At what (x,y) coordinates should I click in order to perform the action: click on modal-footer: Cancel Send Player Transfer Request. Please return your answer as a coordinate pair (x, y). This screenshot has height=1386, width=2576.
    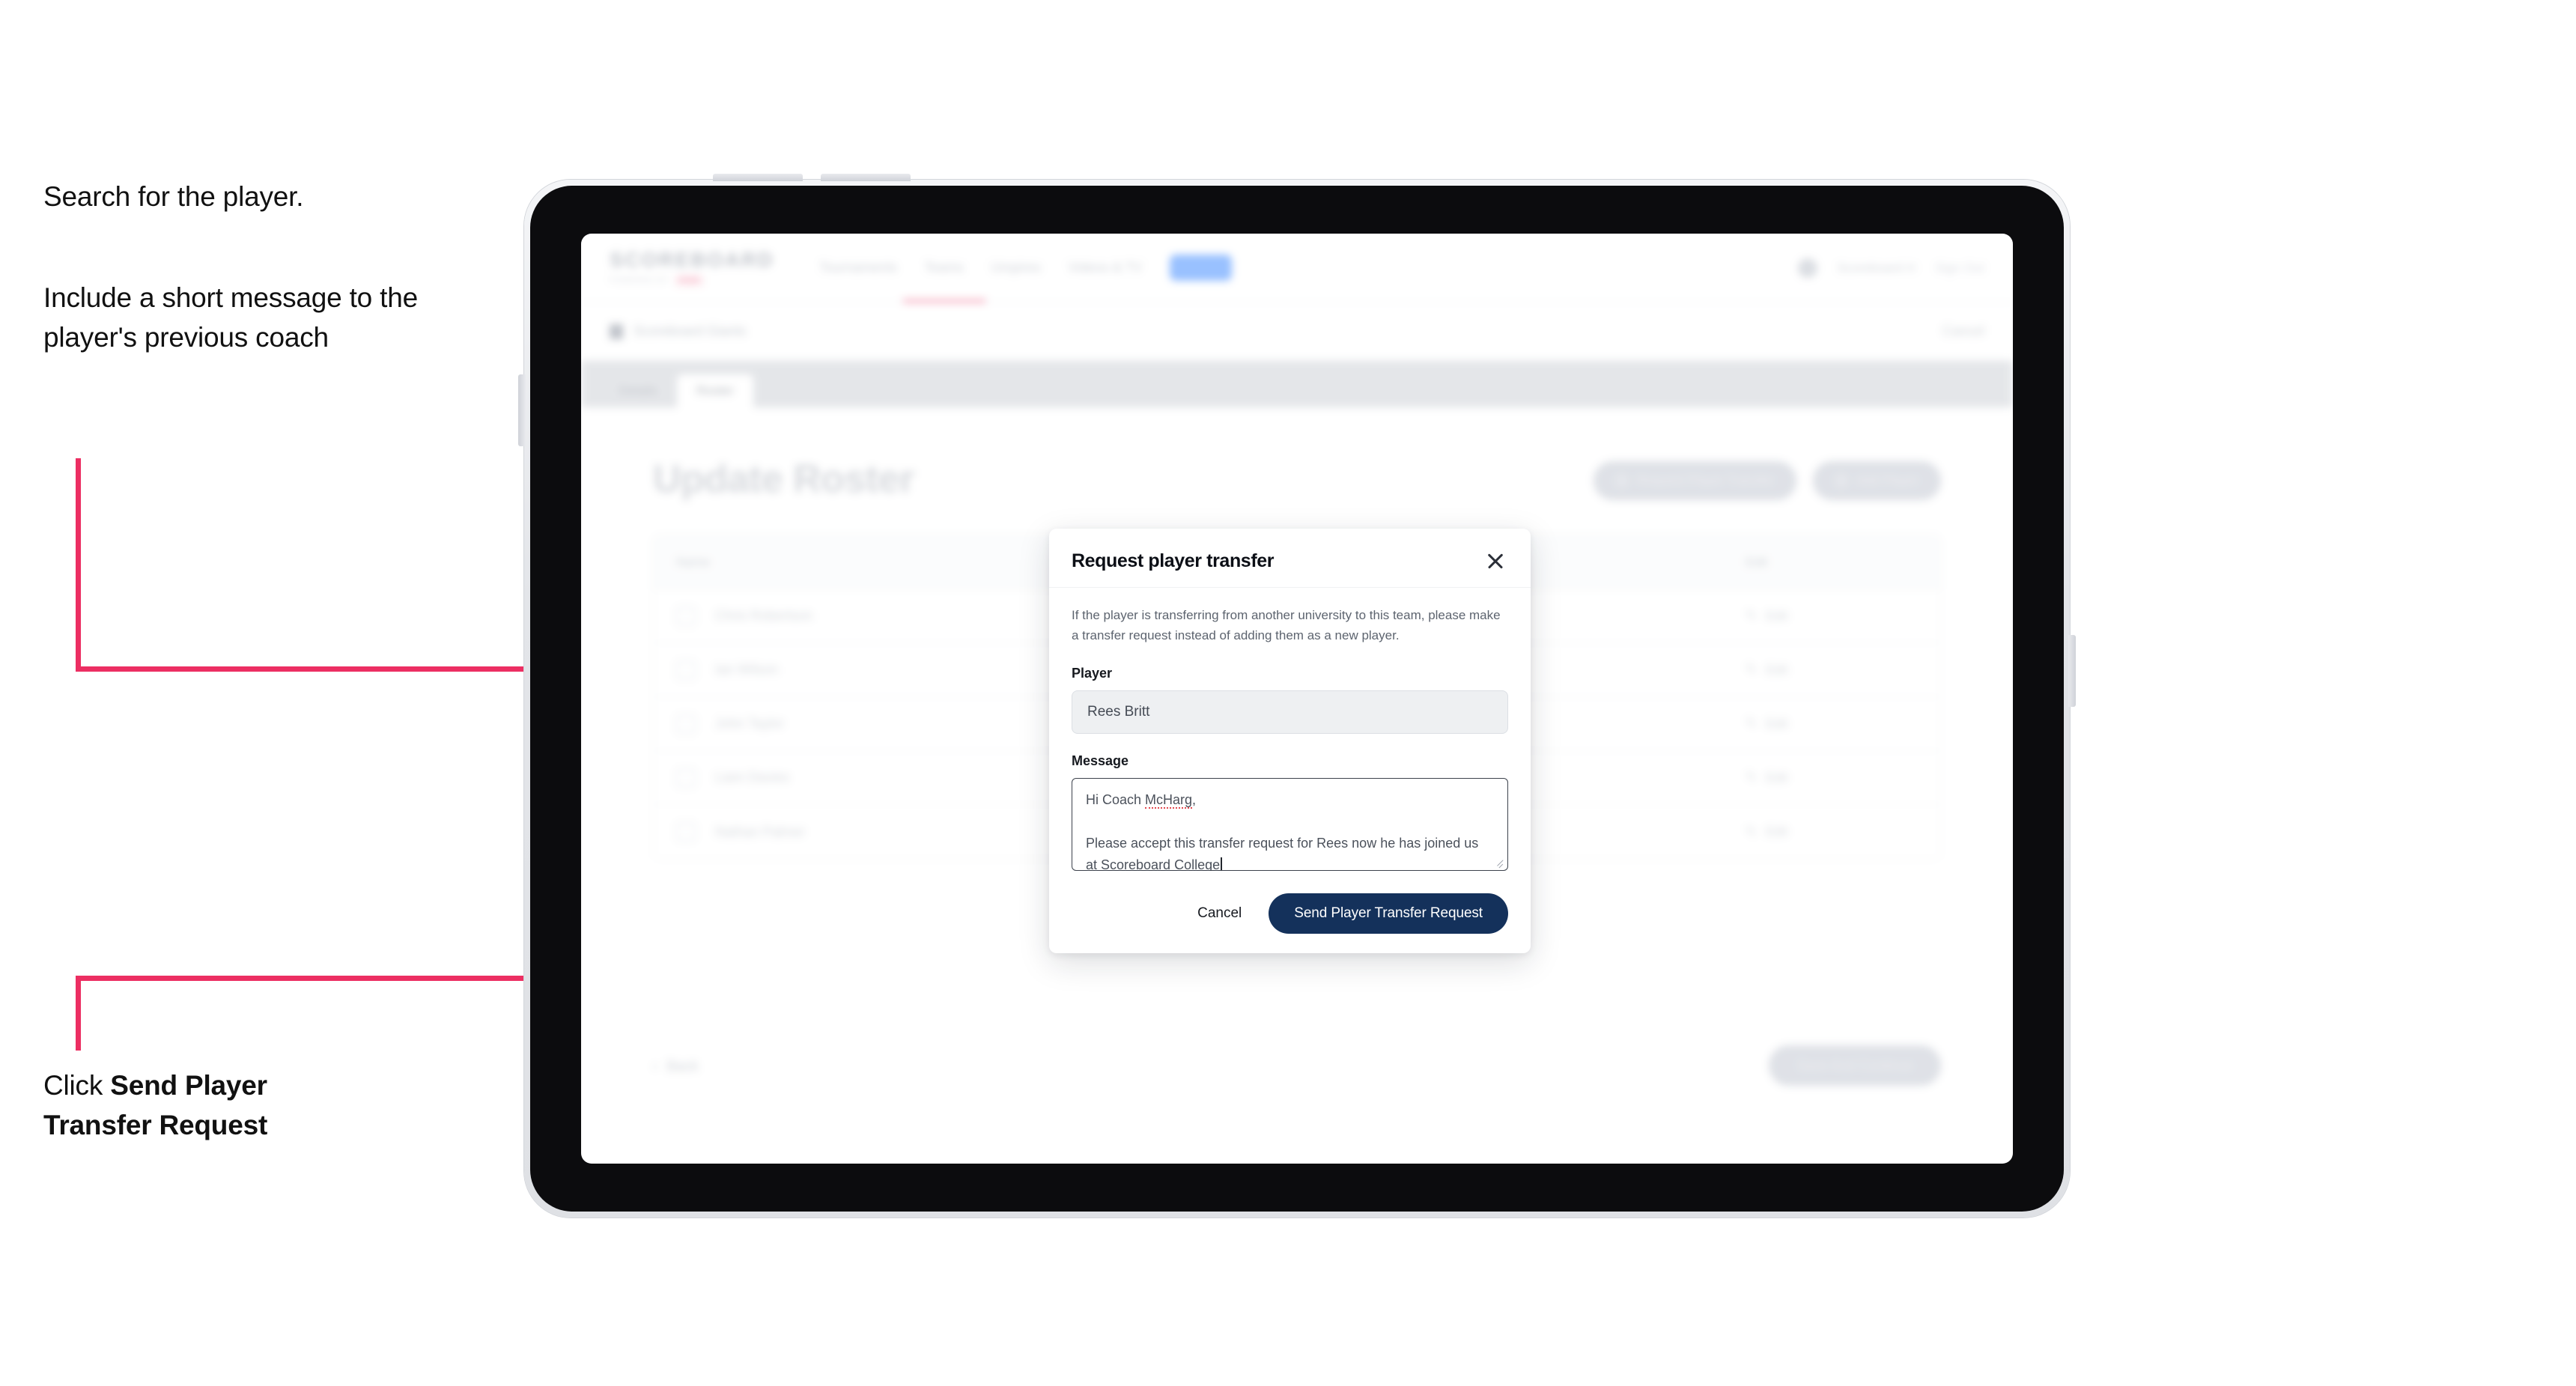
    Looking at the image, I should click on (1290, 915).